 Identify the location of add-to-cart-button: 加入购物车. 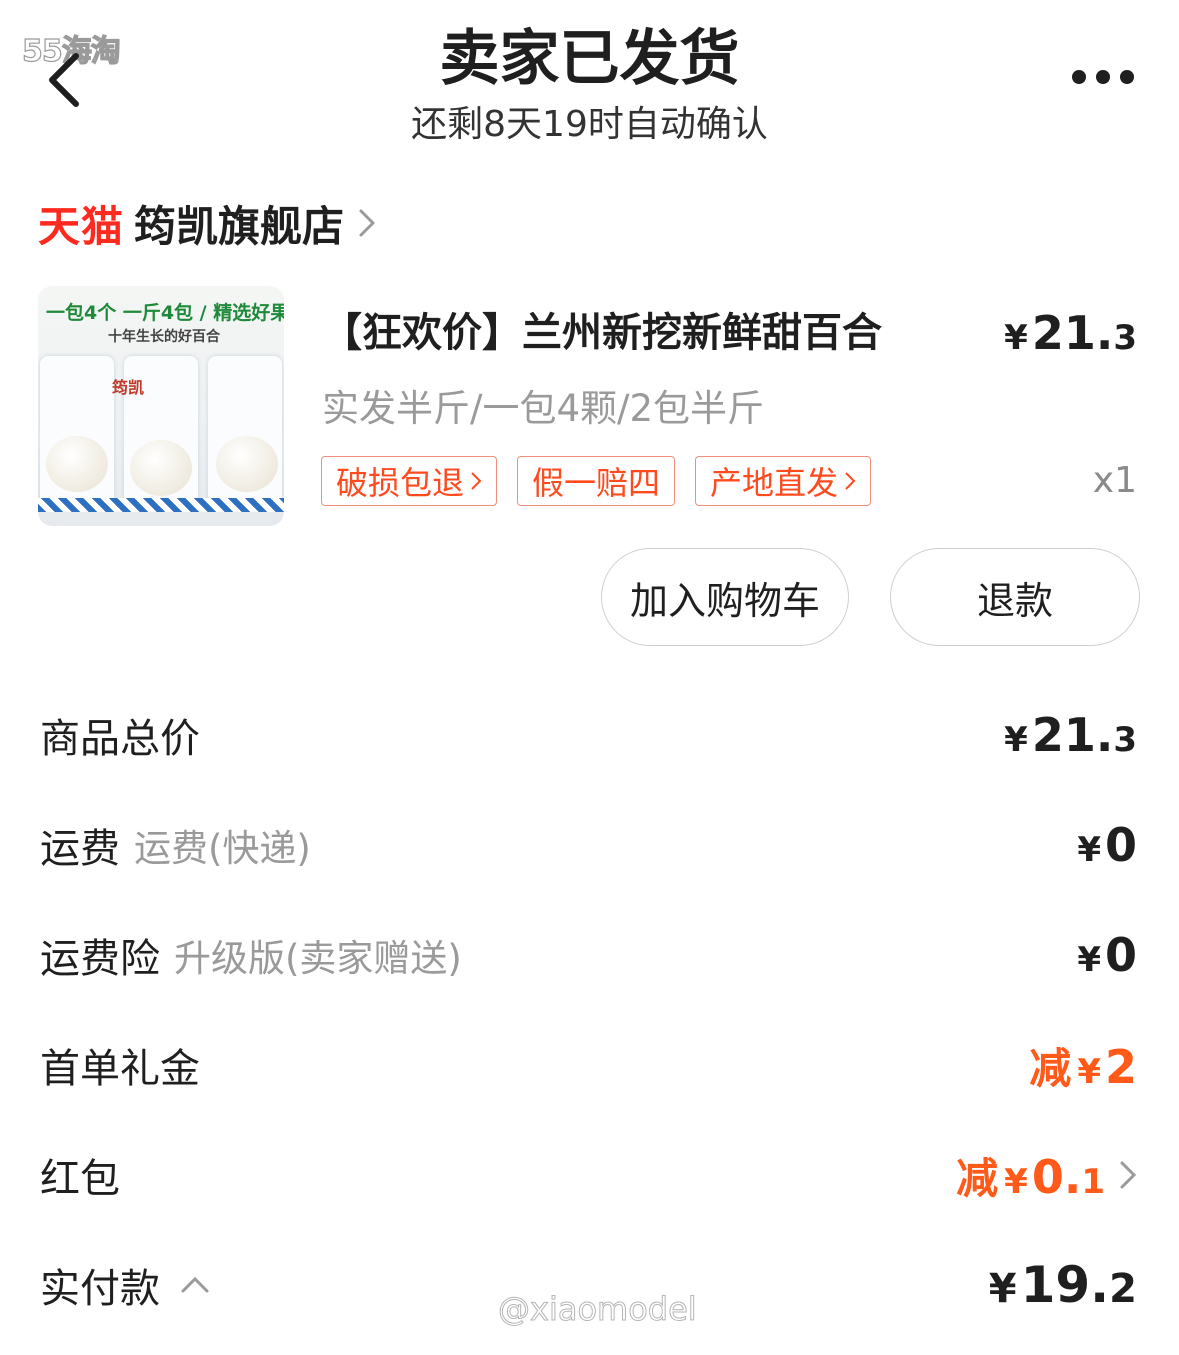
(725, 597).